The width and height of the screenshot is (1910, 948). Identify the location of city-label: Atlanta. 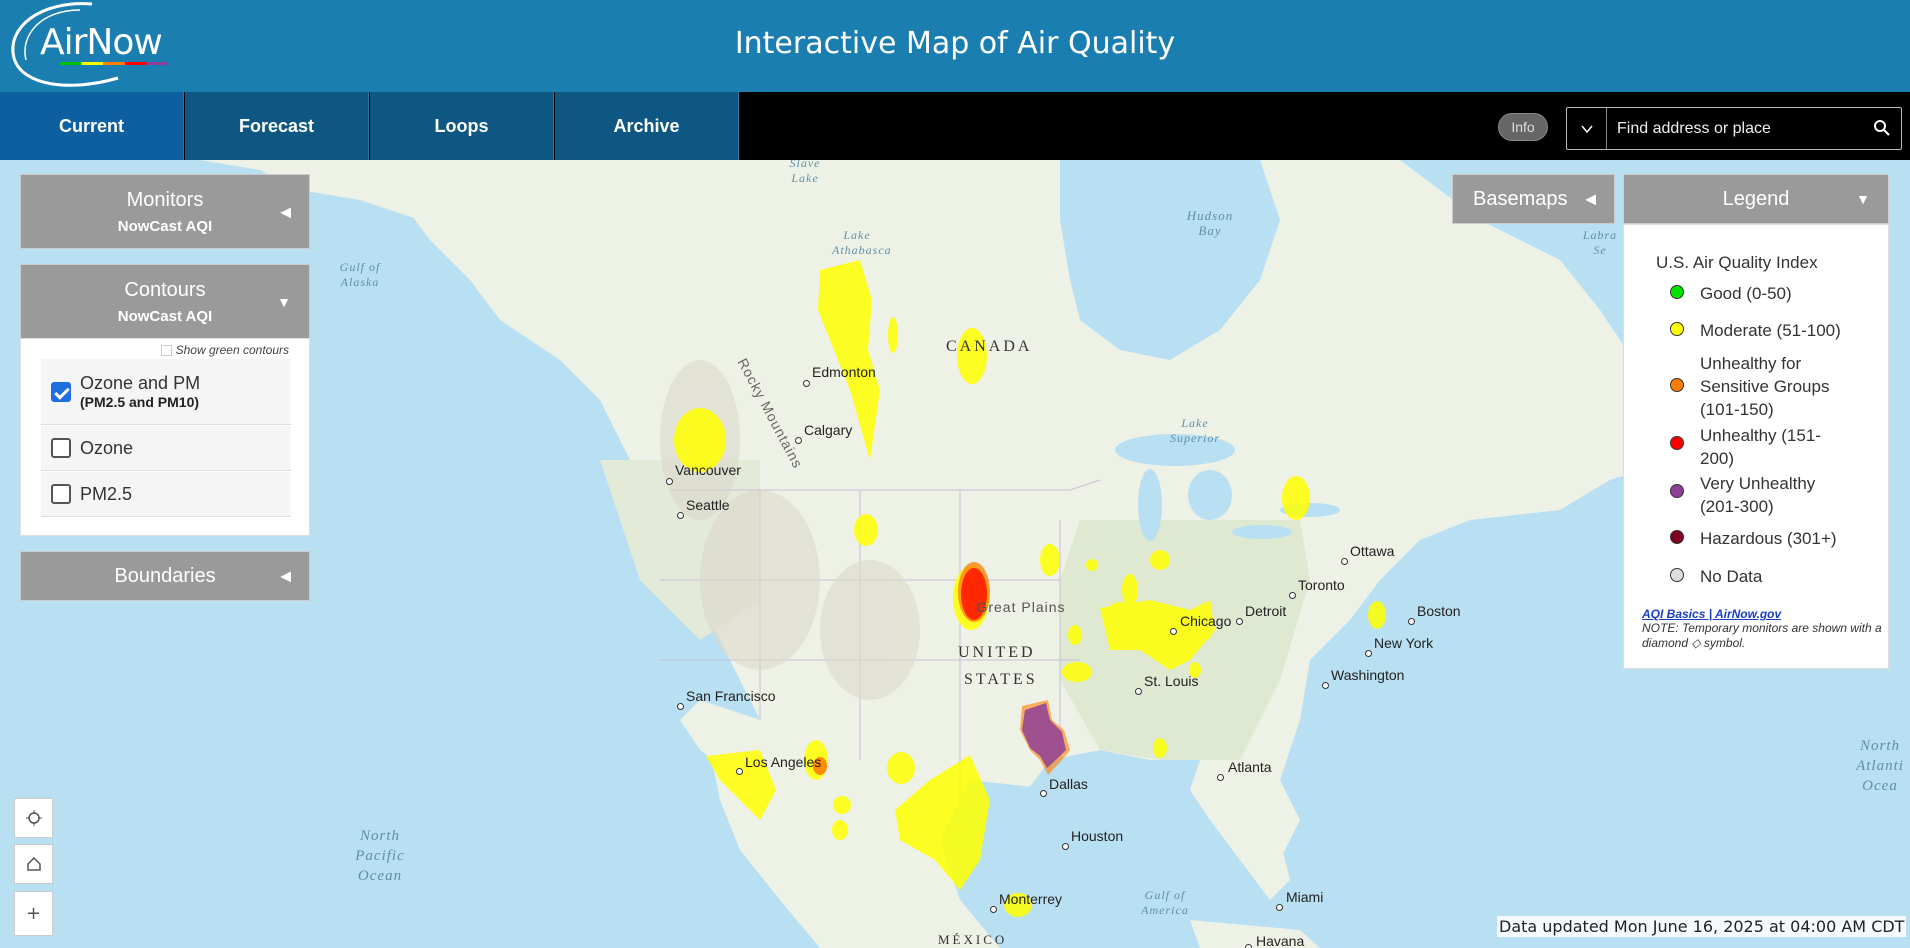
(1250, 767).